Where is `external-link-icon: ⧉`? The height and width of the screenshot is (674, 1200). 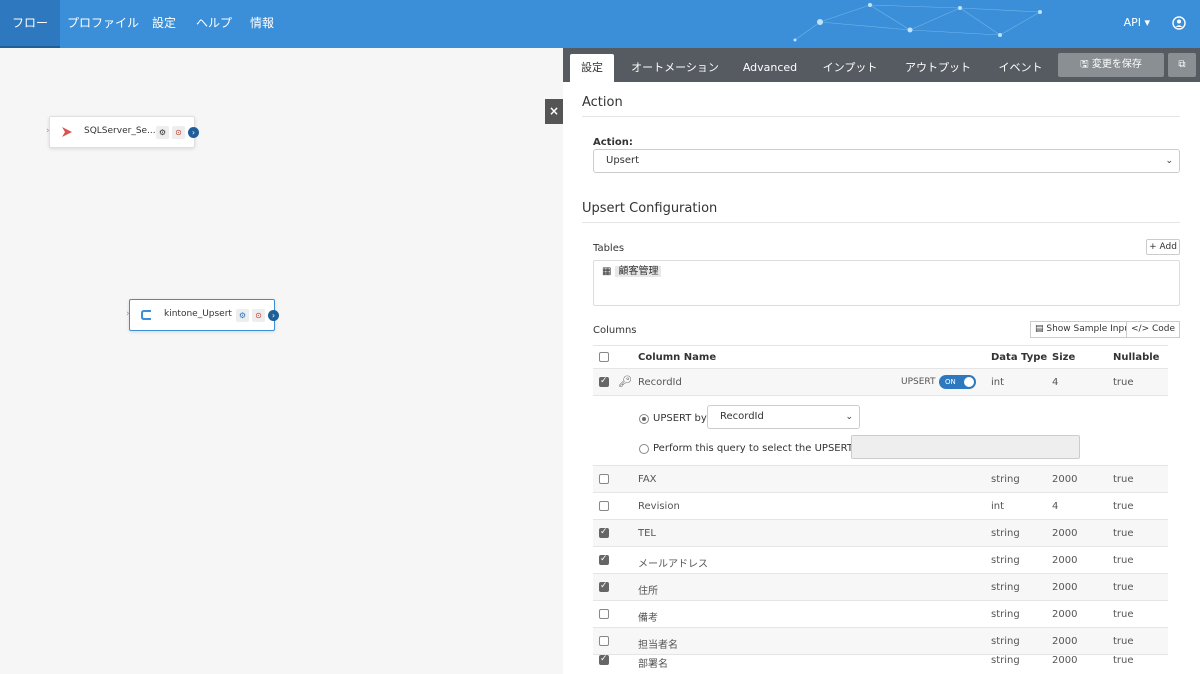
external-link-icon: ⧉ is located at coordinates (1182, 65).